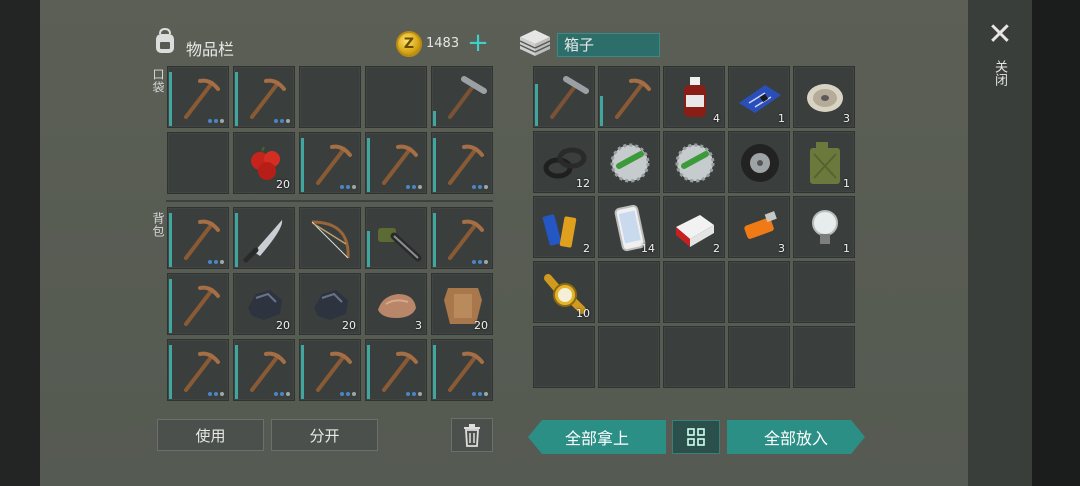  I want to click on put-all-button: 全部放入, so click(796, 437).